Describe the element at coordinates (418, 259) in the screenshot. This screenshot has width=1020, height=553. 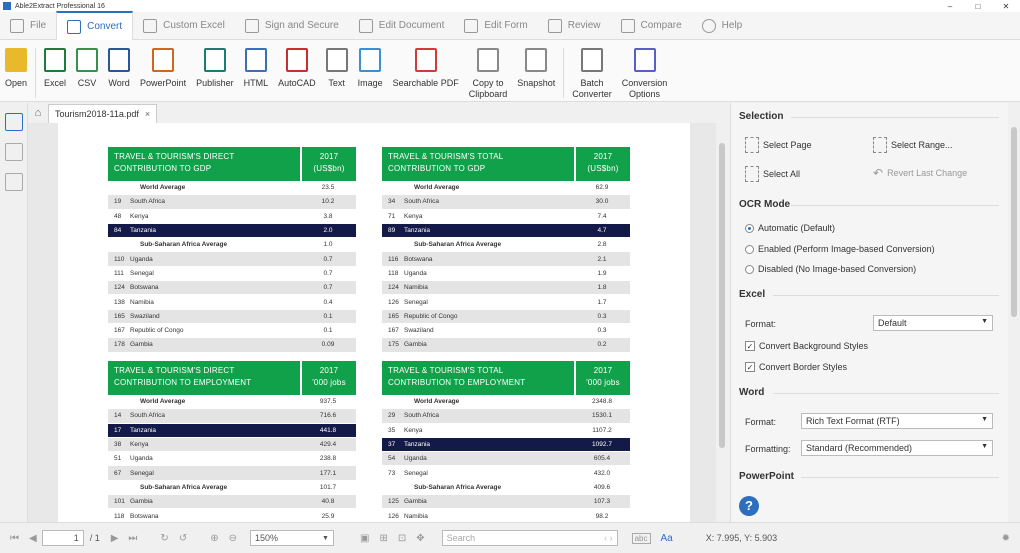
I see `row-name: Botswana` at that location.